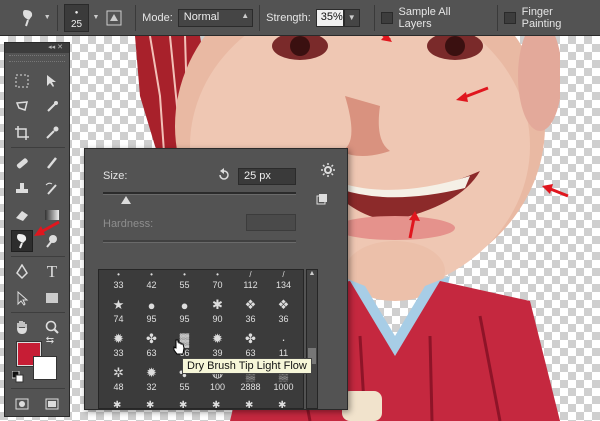  I want to click on brush-preset-item: • 42, so click(151, 284).